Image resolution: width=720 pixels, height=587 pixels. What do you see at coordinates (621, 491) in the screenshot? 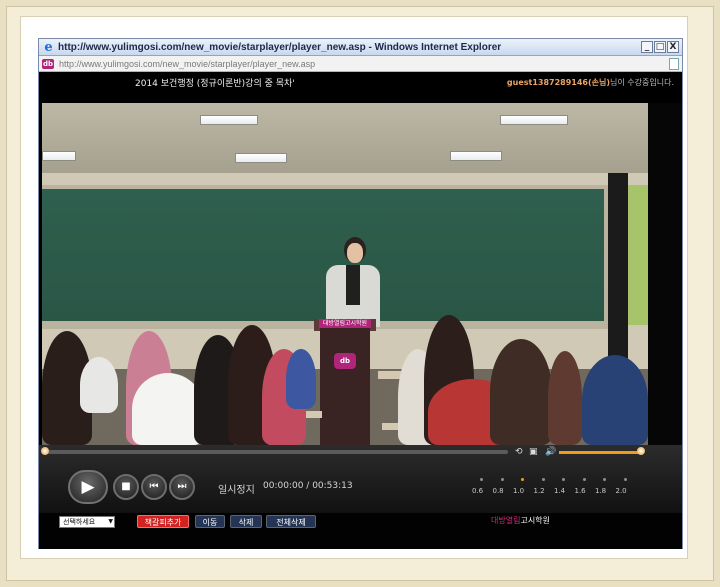
I see `speed-label: 2.0` at bounding box center [621, 491].